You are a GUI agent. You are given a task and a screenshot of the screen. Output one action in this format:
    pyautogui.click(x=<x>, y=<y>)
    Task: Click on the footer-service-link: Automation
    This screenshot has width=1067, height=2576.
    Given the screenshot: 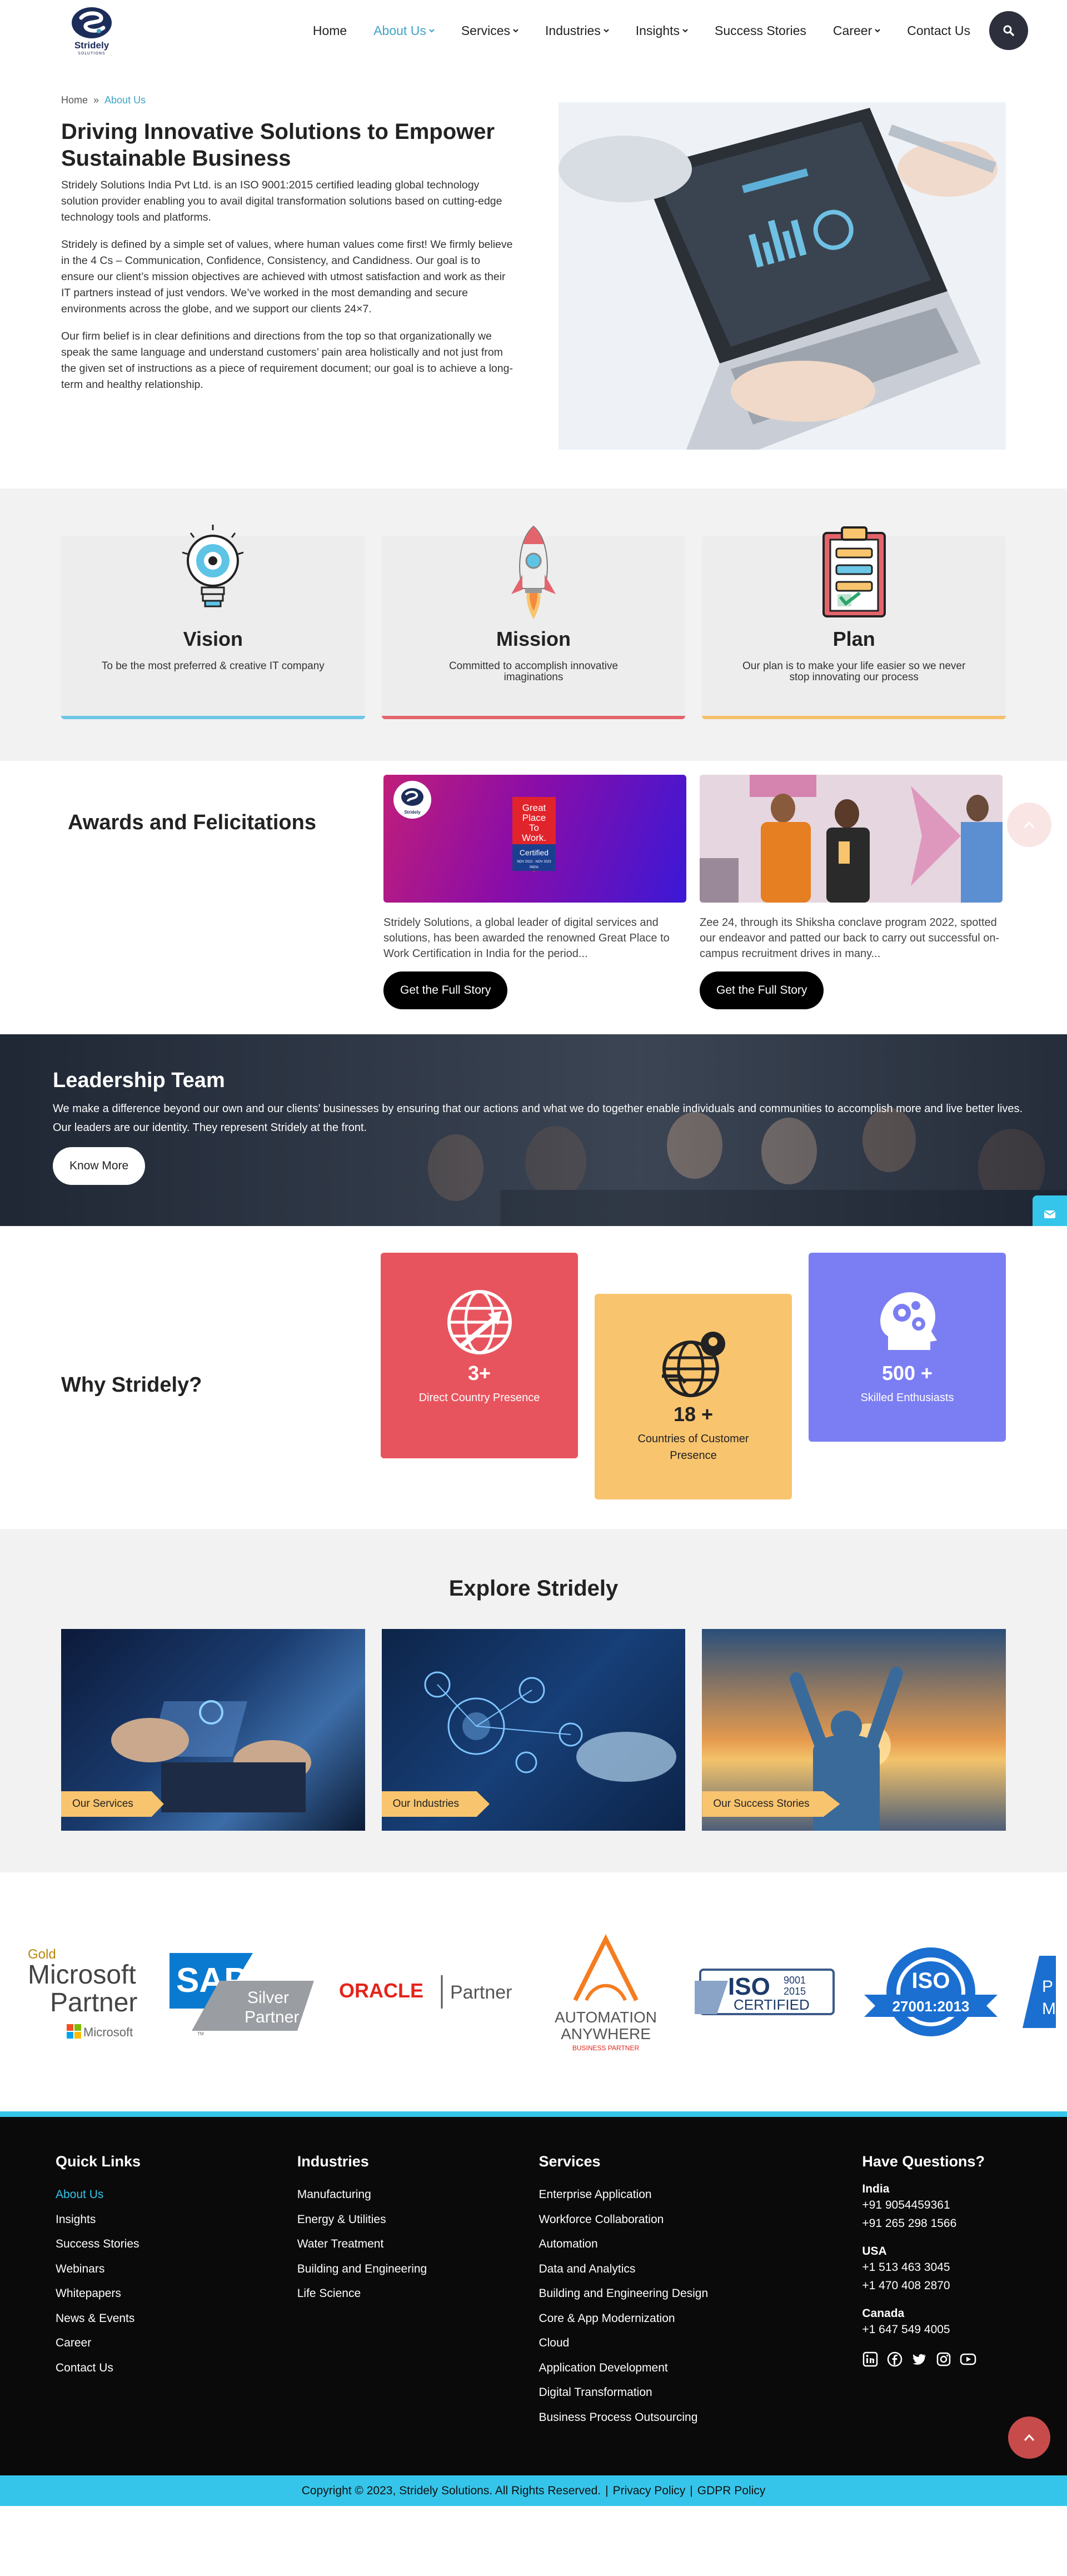 What is the action you would take?
    pyautogui.click(x=700, y=2244)
    